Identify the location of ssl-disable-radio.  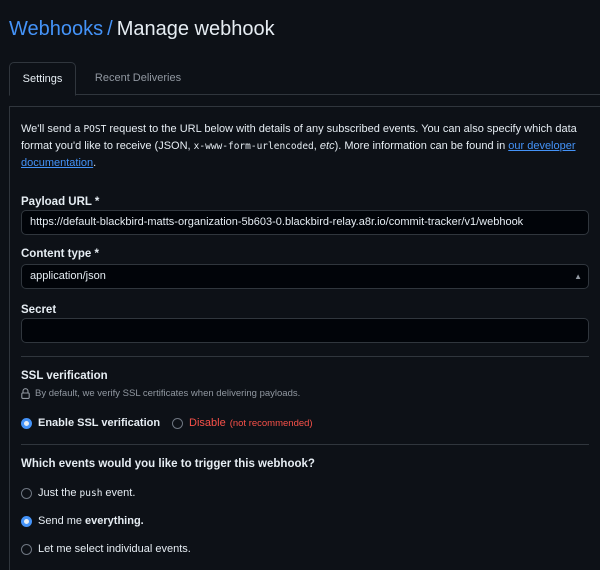
(177, 423).